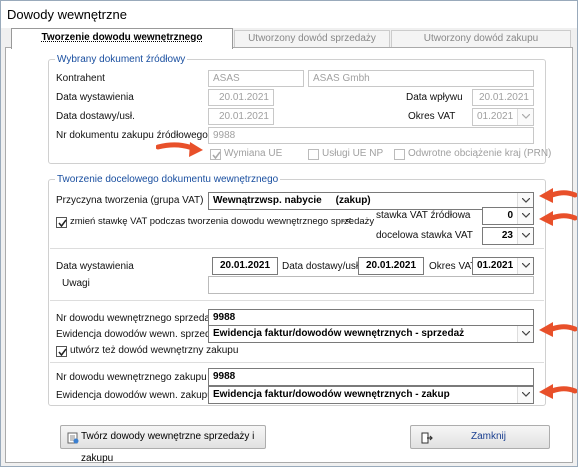 Image resolution: width=578 pixels, height=470 pixels. What do you see at coordinates (495, 116) in the screenshot?
I see `source-vat-period-value: 01.2021` at bounding box center [495, 116].